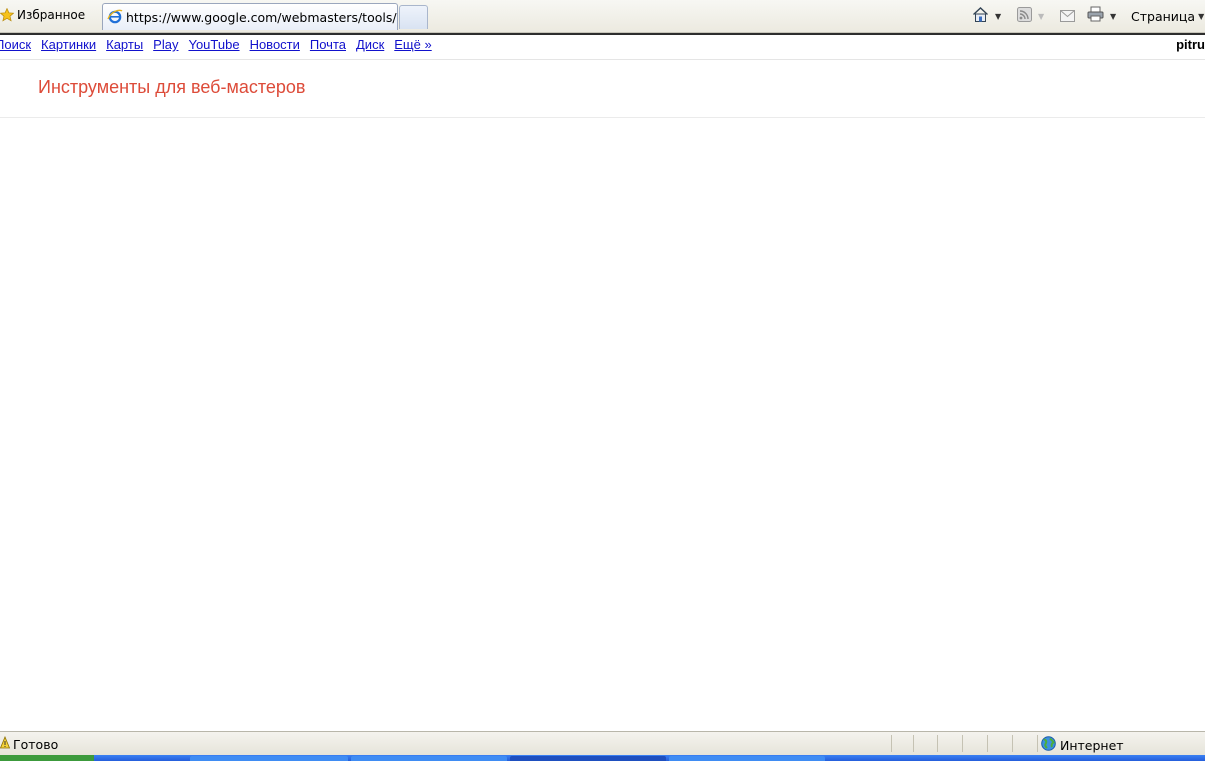 Image resolution: width=1205 pixels, height=761 pixels. What do you see at coordinates (412, 44) in the screenshot?
I see `gbar-link-more: Ещё »` at bounding box center [412, 44].